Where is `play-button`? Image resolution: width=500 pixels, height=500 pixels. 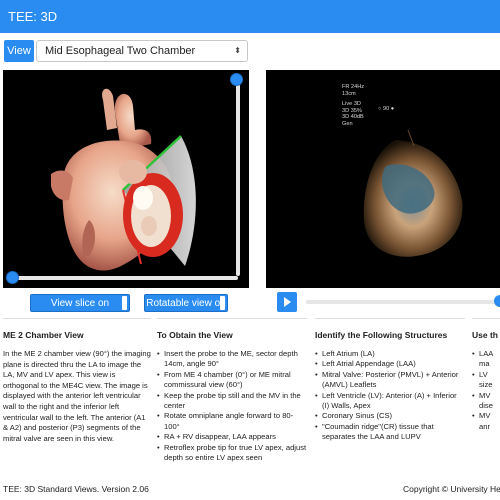 play-button is located at coordinates (287, 302).